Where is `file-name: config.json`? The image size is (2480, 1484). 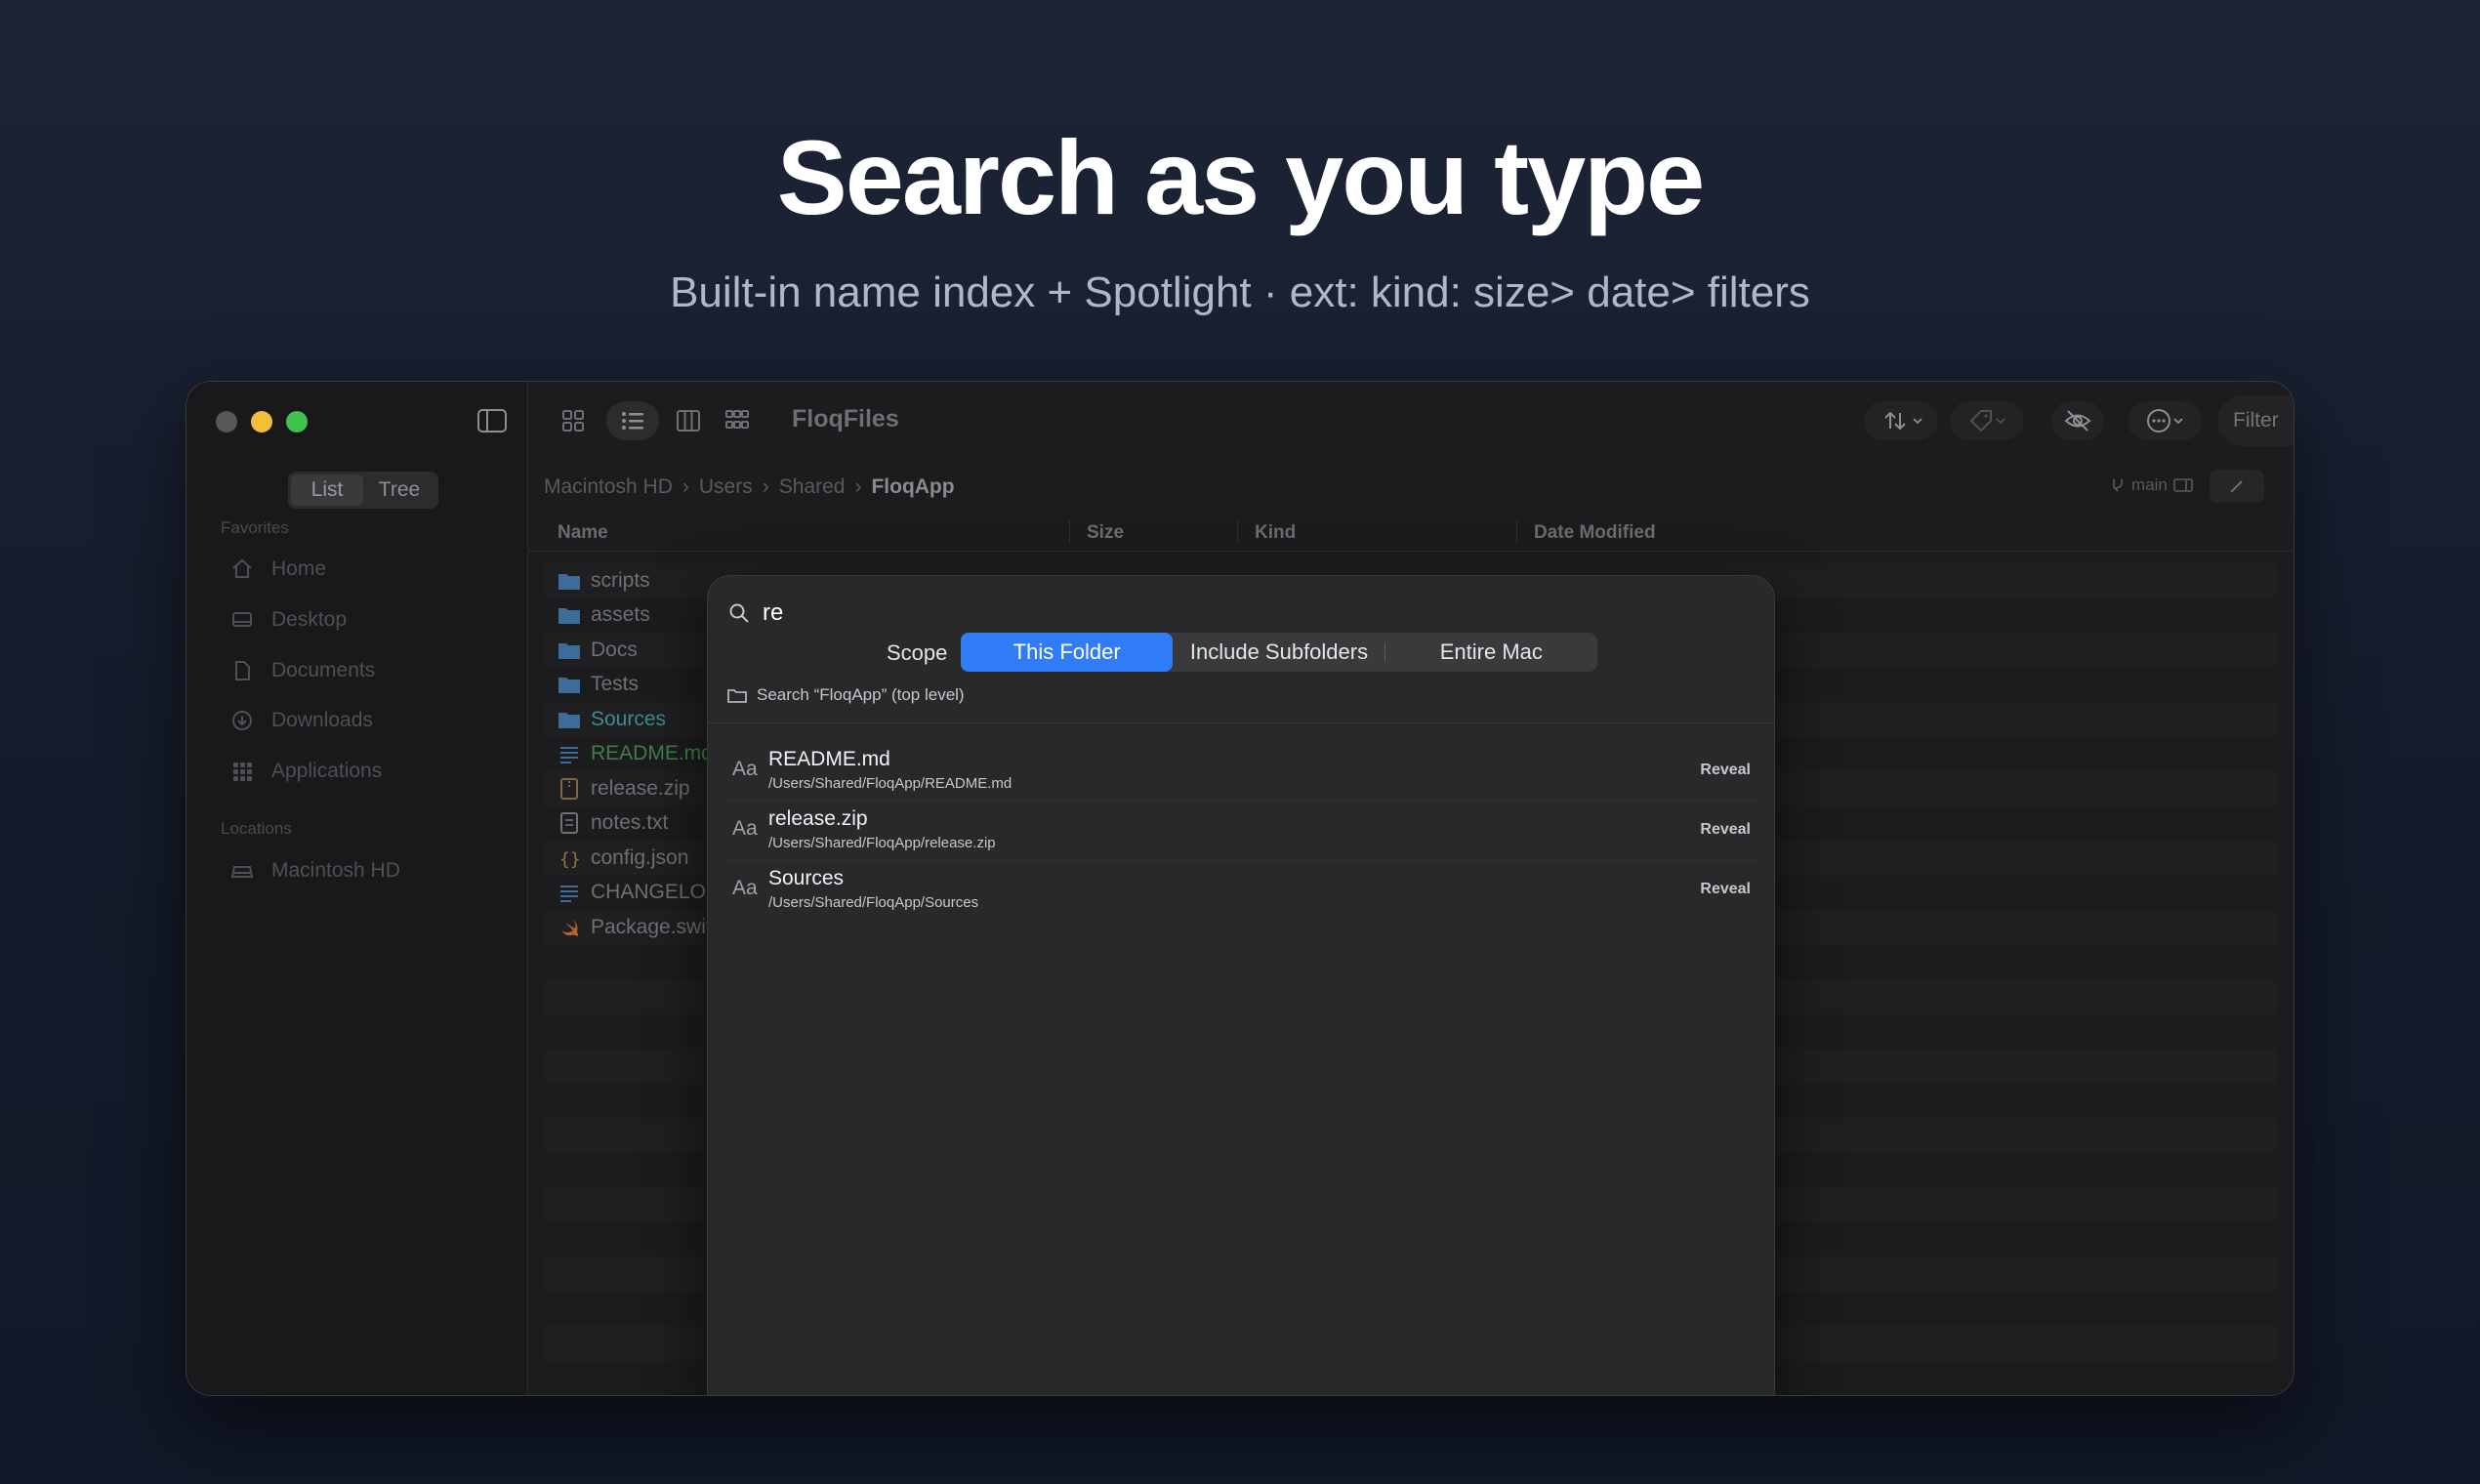
file-name: config.json is located at coordinates (640, 857).